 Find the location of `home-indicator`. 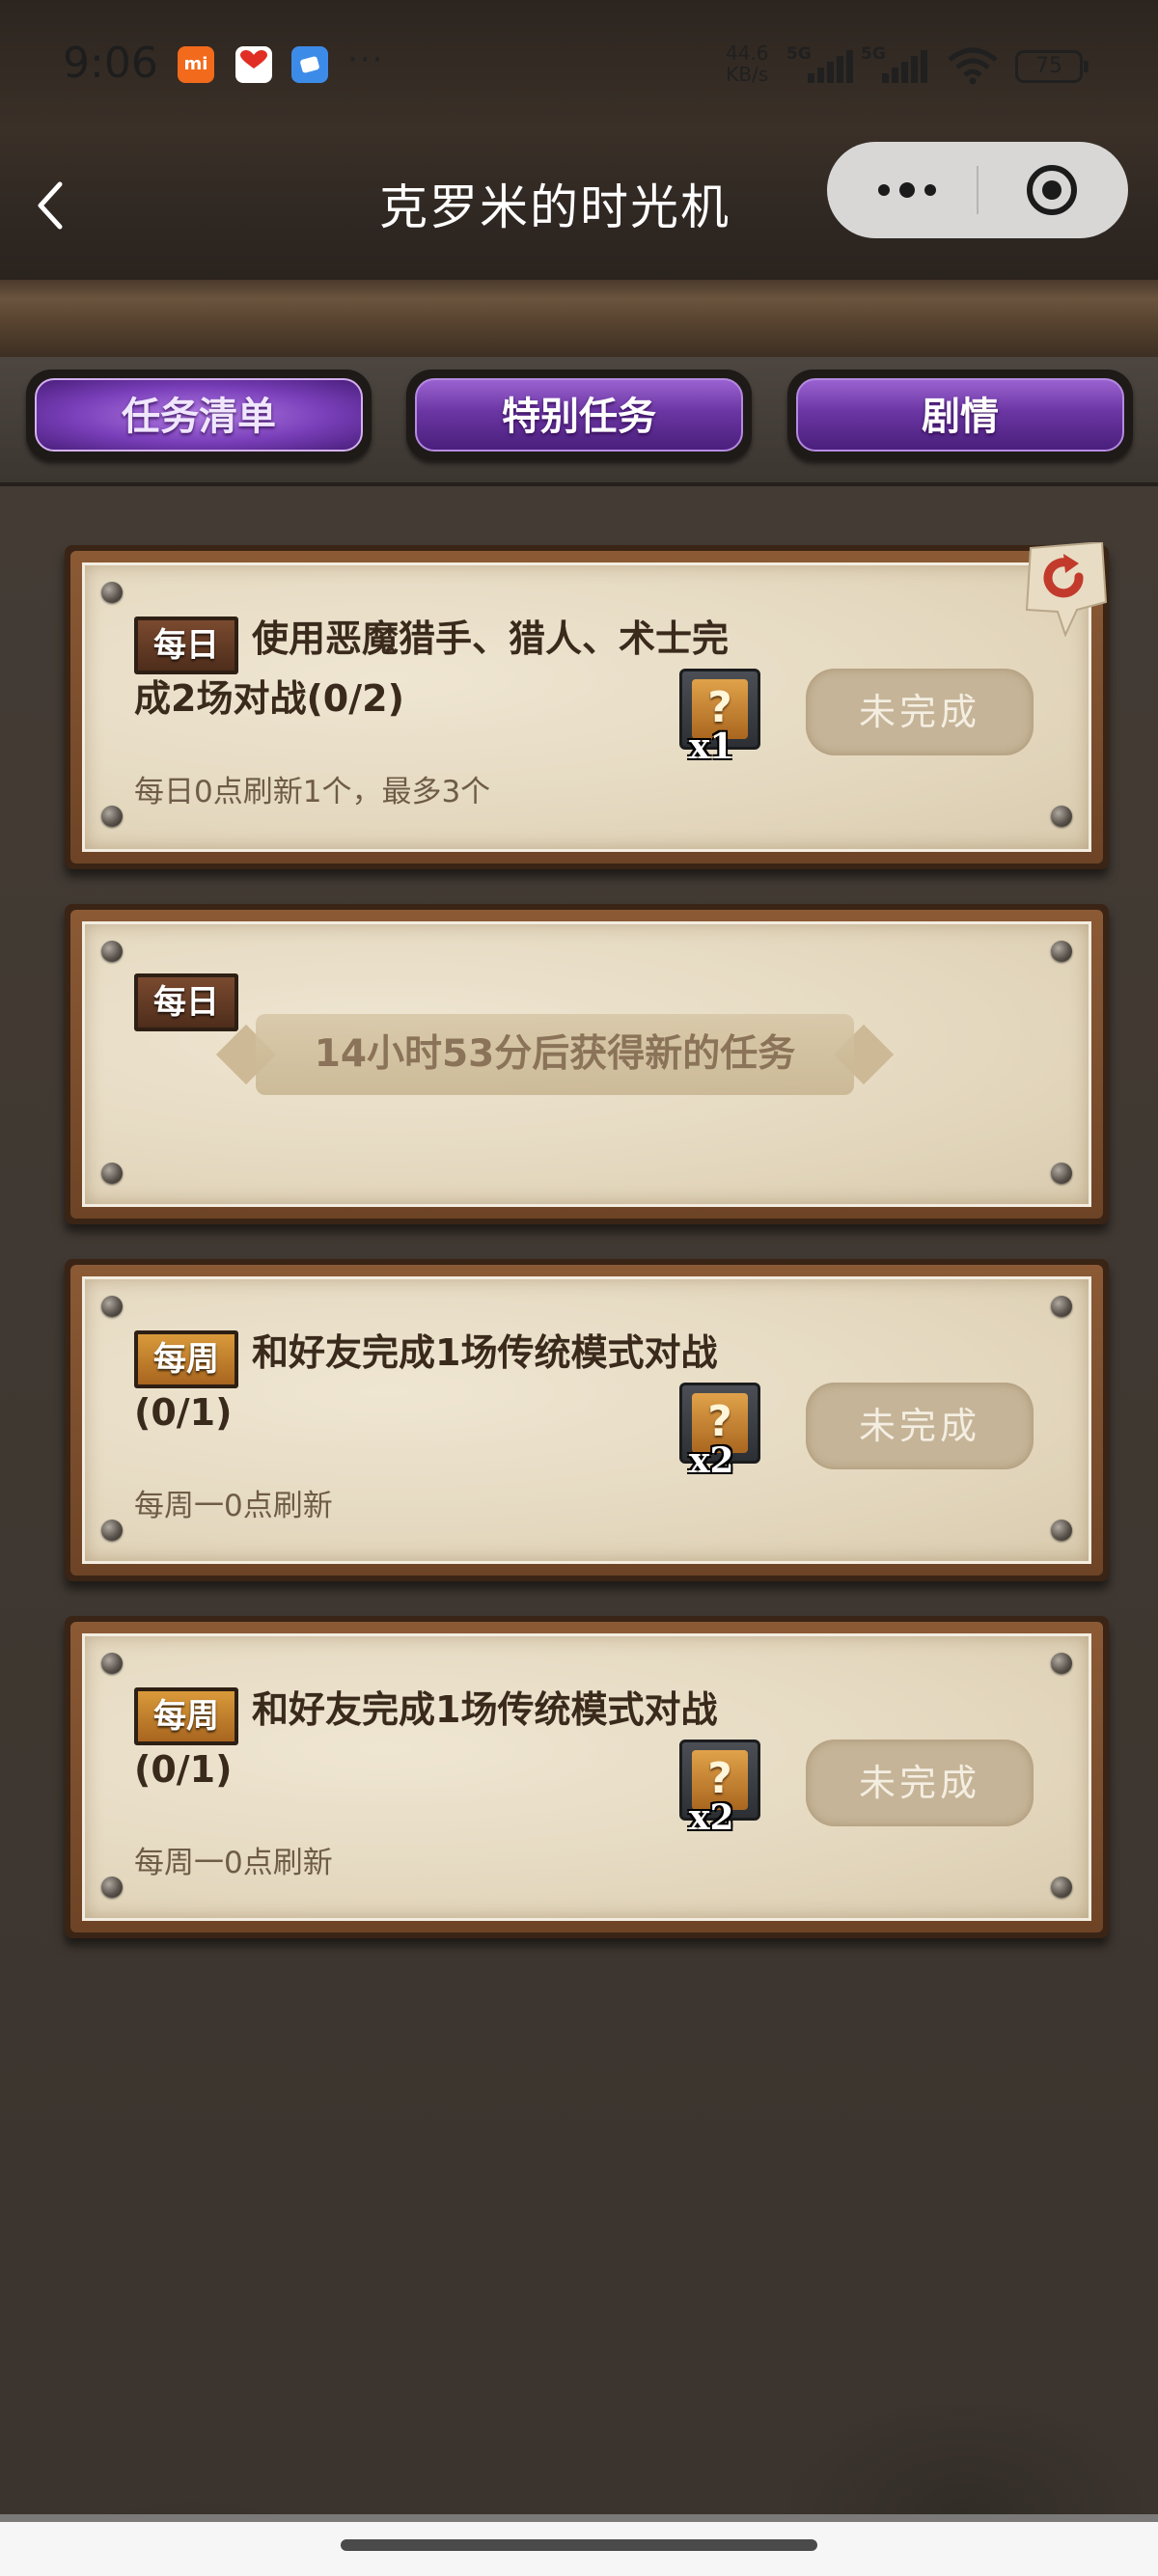

home-indicator is located at coordinates (579, 2545).